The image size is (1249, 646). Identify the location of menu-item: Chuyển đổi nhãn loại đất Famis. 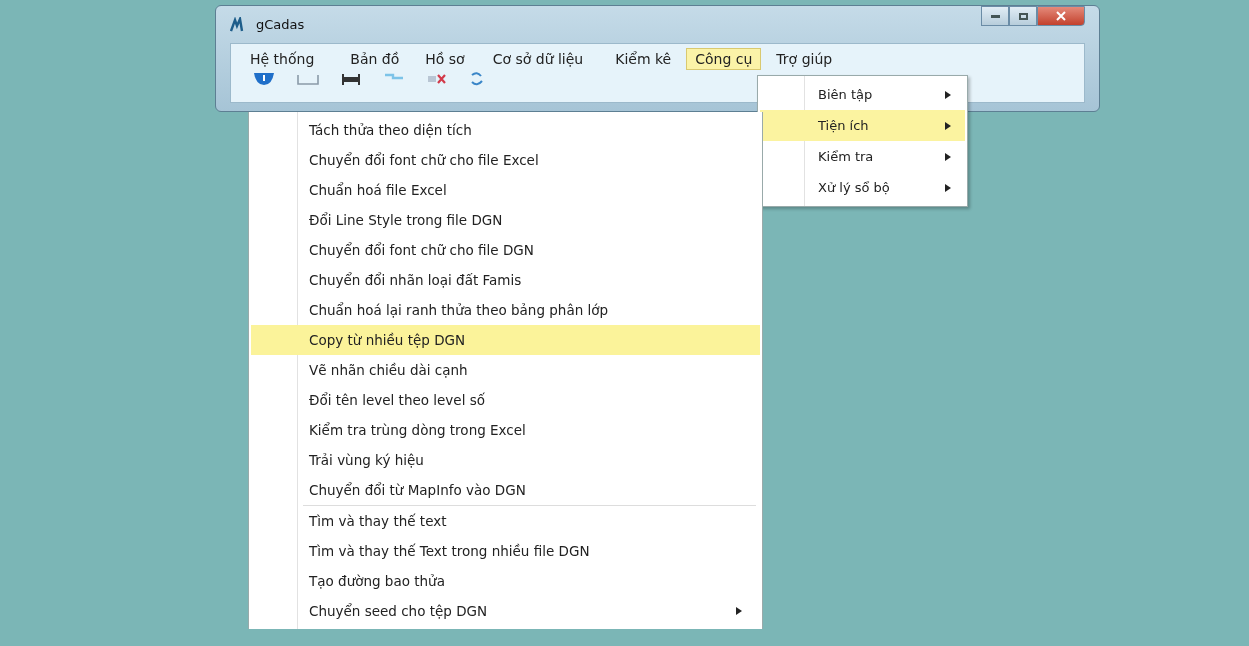
(505, 280).